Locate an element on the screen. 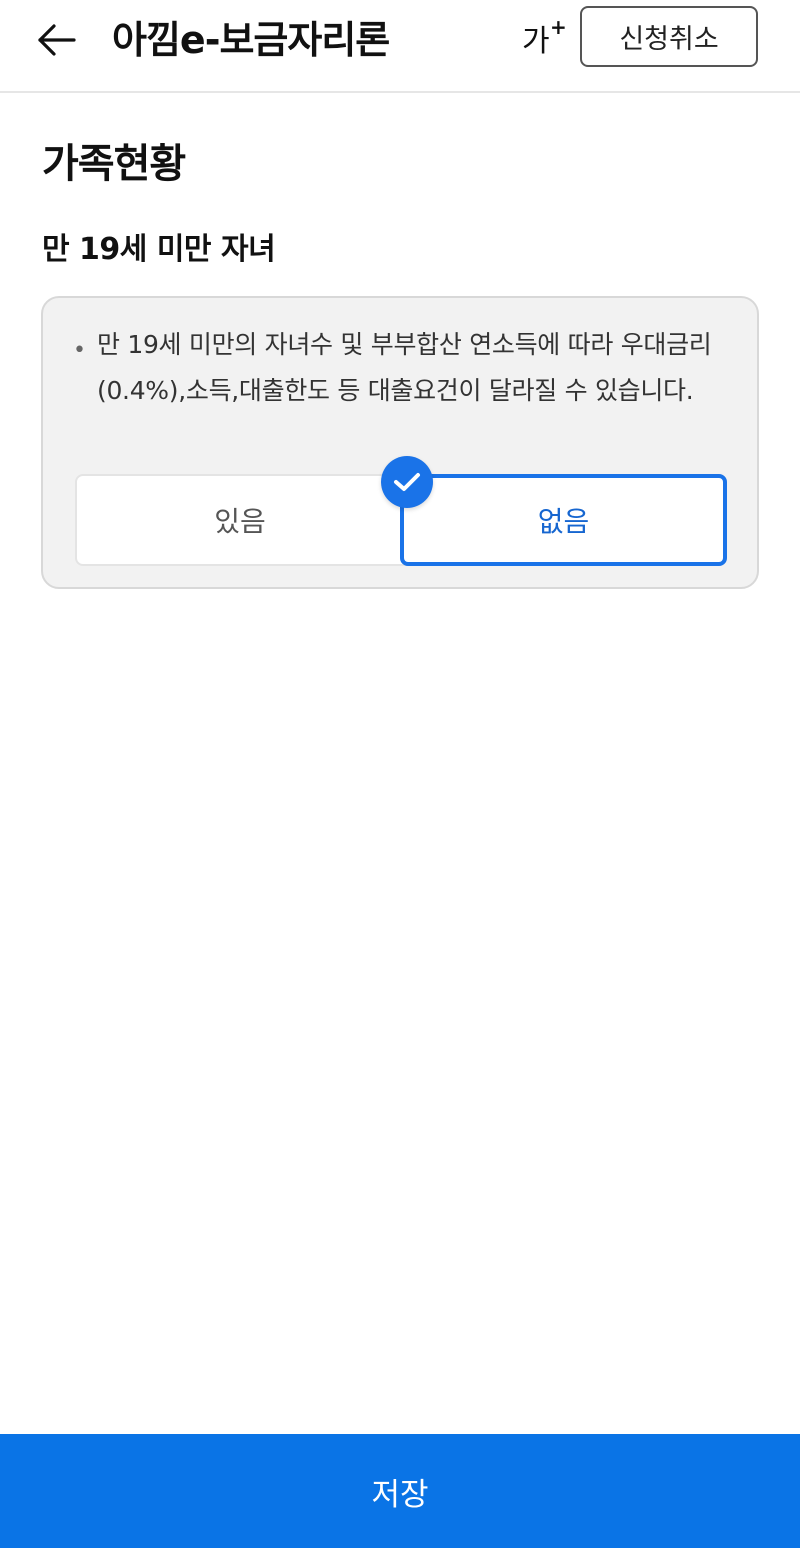 Image resolution: width=800 pixels, height=1568 pixels. option-no-label: 없음 is located at coordinates (563, 521).